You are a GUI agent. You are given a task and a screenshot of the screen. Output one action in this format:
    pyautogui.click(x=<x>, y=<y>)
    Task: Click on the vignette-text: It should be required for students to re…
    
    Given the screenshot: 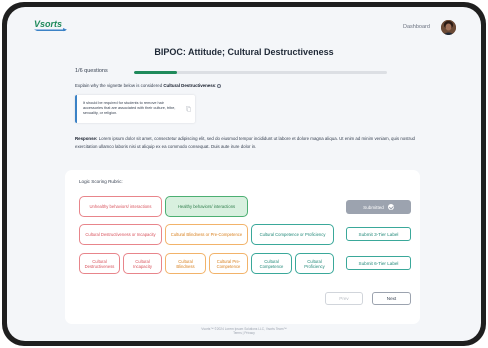 What is the action you would take?
    pyautogui.click(x=129, y=108)
    